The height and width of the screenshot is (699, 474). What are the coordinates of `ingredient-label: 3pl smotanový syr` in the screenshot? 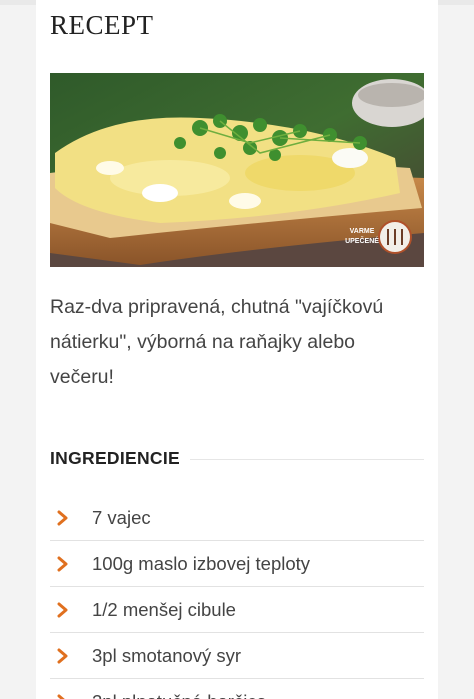 It's located at (167, 655).